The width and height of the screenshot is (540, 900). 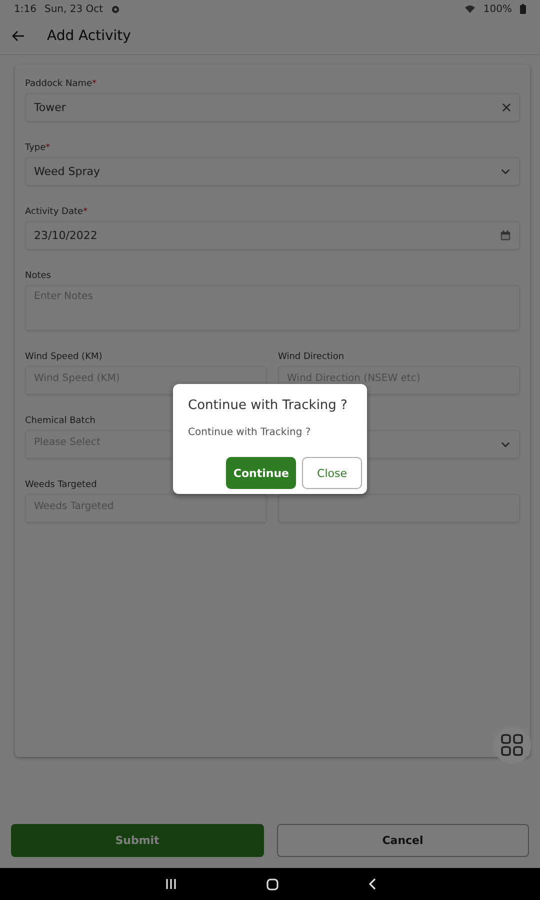 I want to click on cancel-button: Cancel, so click(x=402, y=840).